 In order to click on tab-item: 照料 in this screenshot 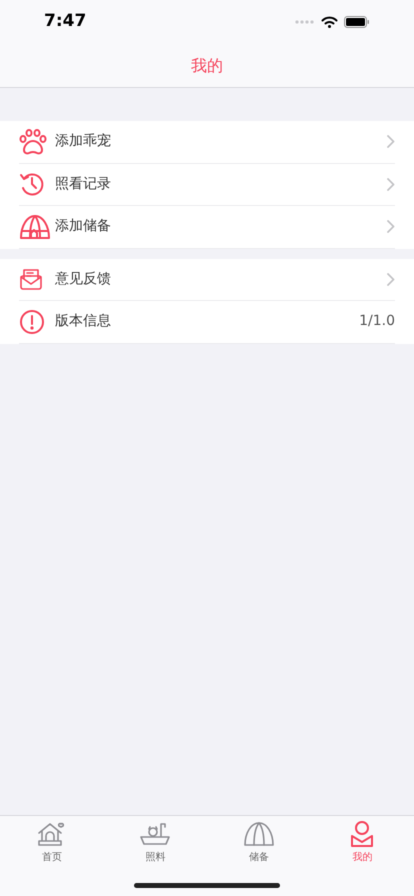, I will do `click(155, 840)`.